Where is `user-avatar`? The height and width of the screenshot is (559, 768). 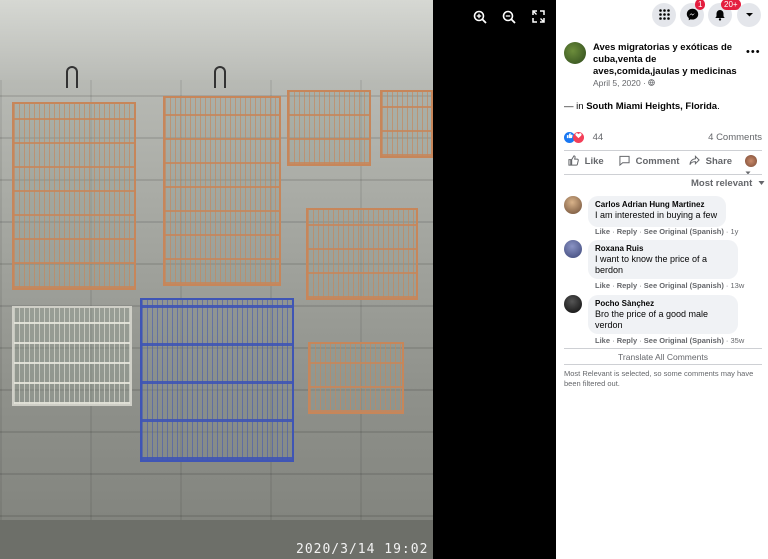
user-avatar is located at coordinates (751, 161).